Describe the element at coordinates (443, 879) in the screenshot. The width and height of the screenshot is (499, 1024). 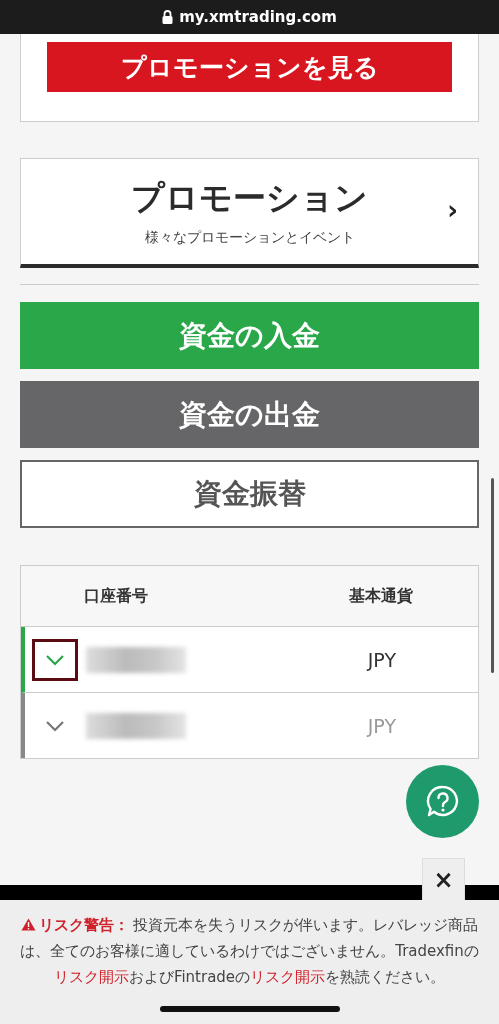
I see `close-button: ×` at that location.